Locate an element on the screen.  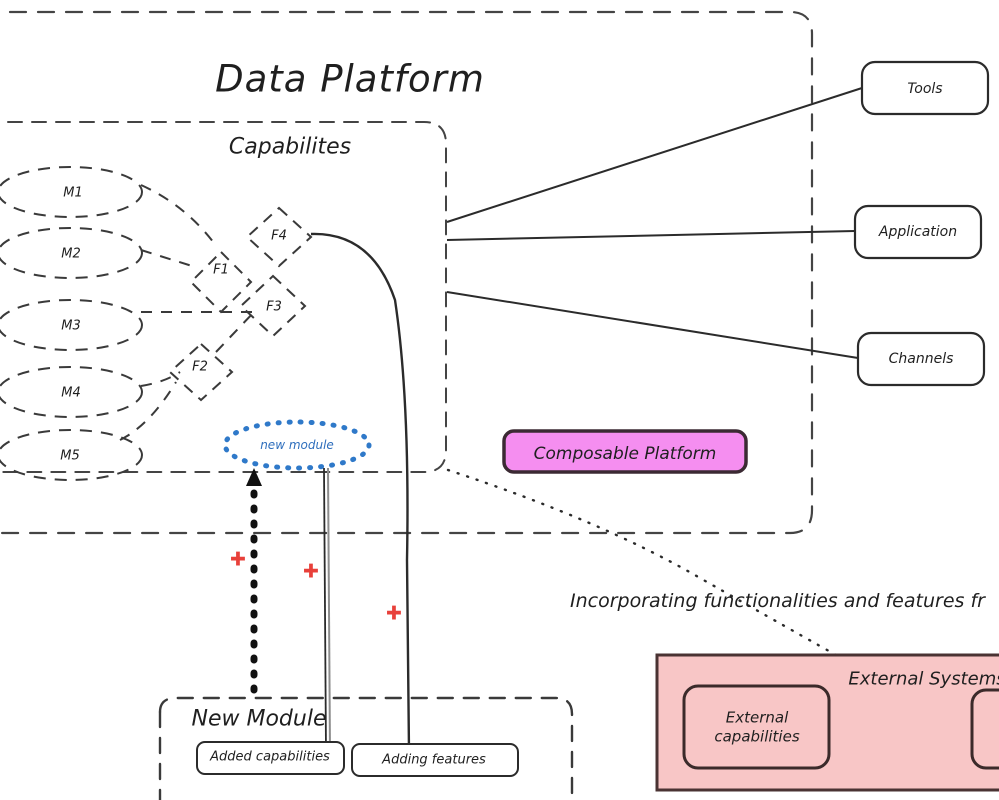
feature-diamond-f1 is located at coordinates (221, 282).